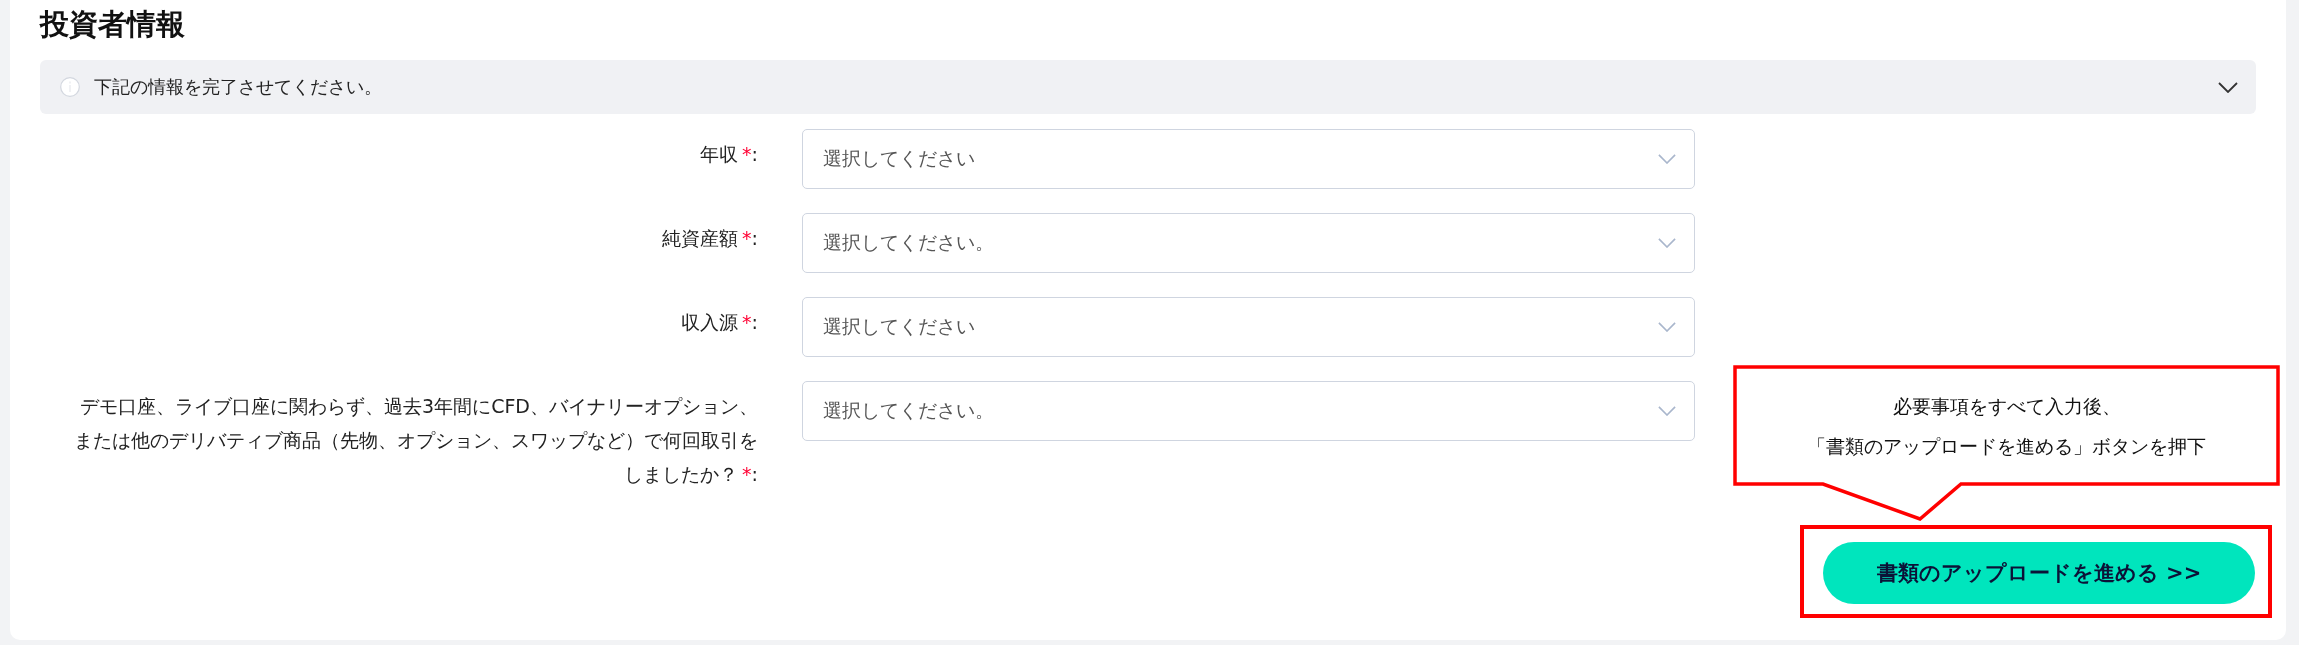 The image size is (2299, 645). What do you see at coordinates (719, 322) in the screenshot?
I see `field-label: 収入源 *:` at bounding box center [719, 322].